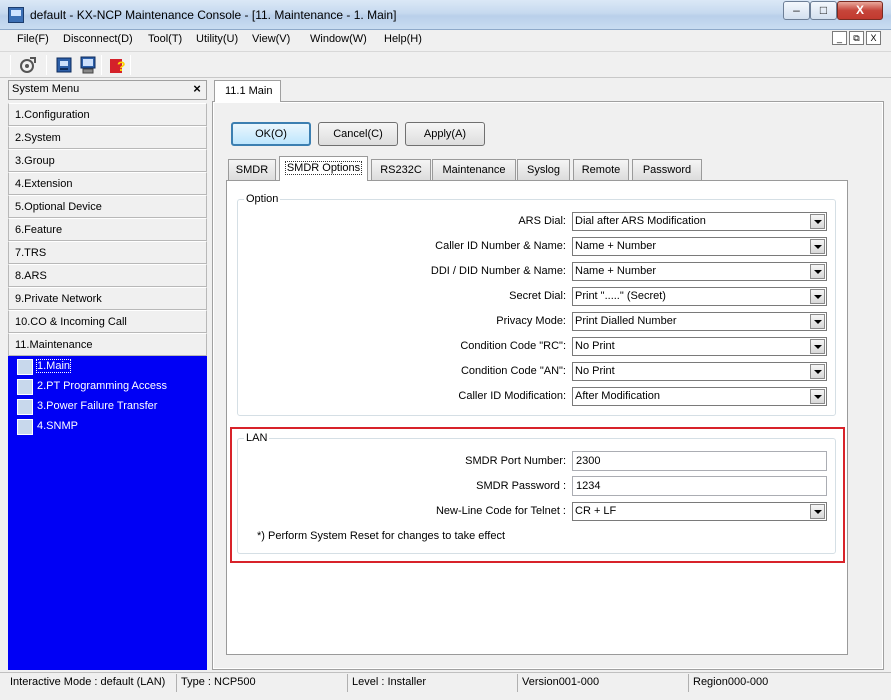 This screenshot has width=891, height=700. What do you see at coordinates (860, 10) in the screenshot?
I see `close-button: X` at bounding box center [860, 10].